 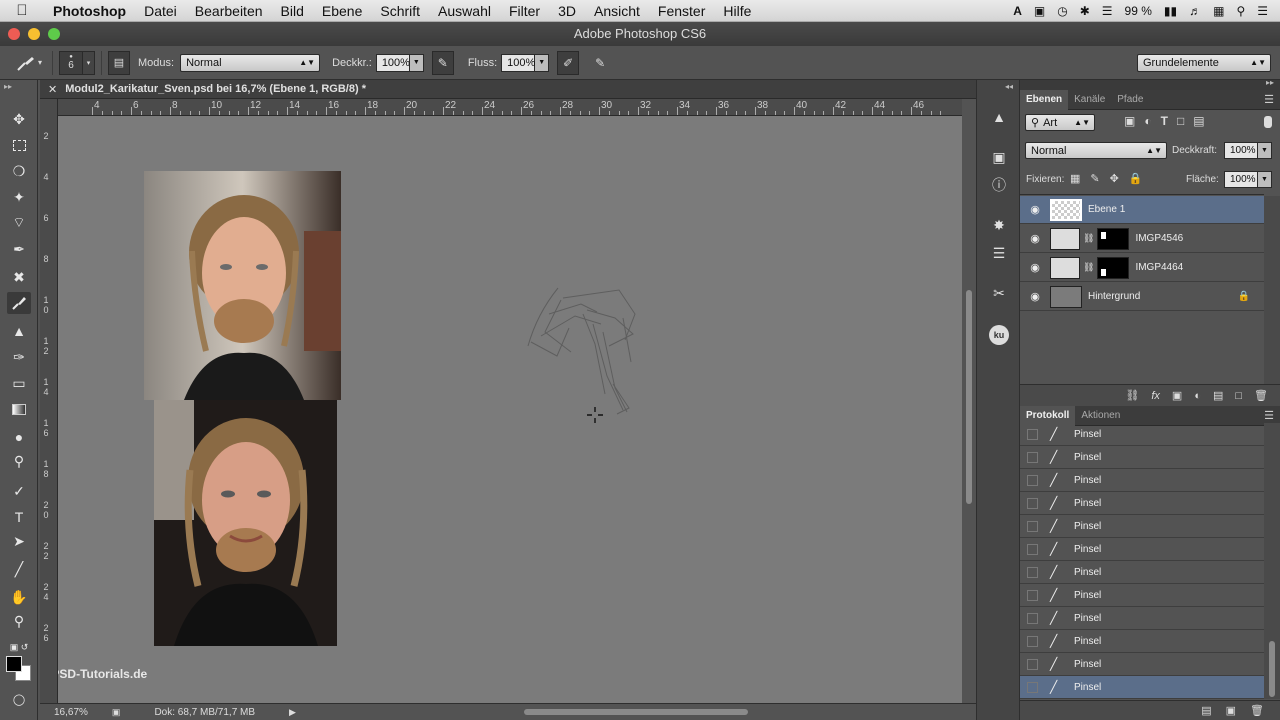 I want to click on layer-filter-select: ⚲ Art ▲▼, so click(x=1060, y=122).